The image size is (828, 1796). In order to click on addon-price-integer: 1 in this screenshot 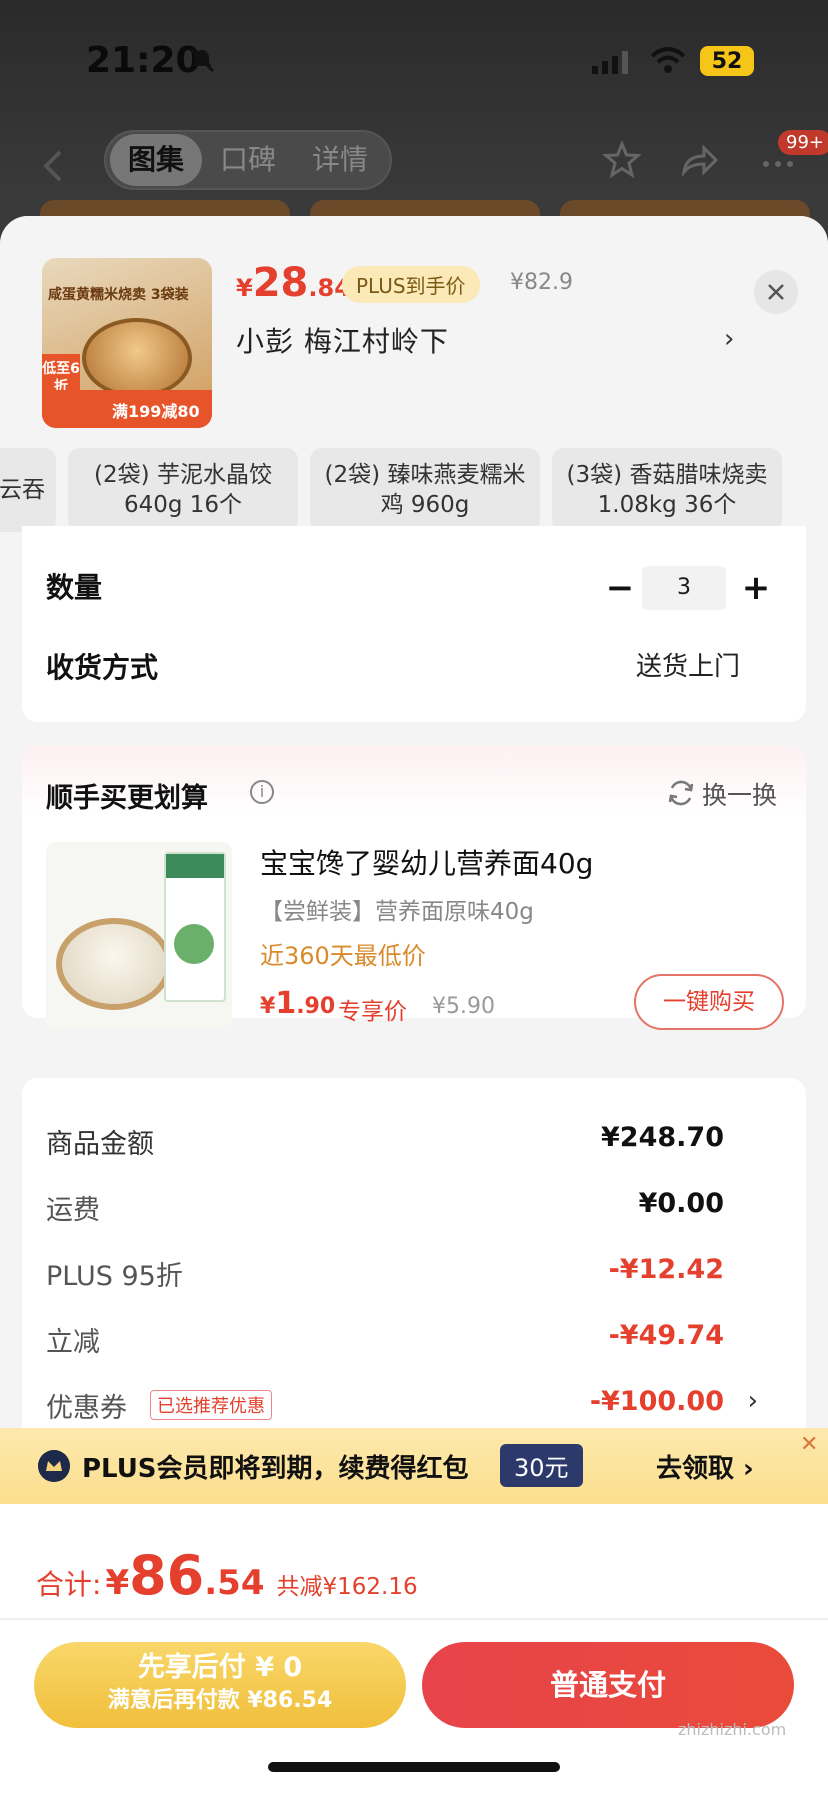, I will do `click(286, 1003)`.